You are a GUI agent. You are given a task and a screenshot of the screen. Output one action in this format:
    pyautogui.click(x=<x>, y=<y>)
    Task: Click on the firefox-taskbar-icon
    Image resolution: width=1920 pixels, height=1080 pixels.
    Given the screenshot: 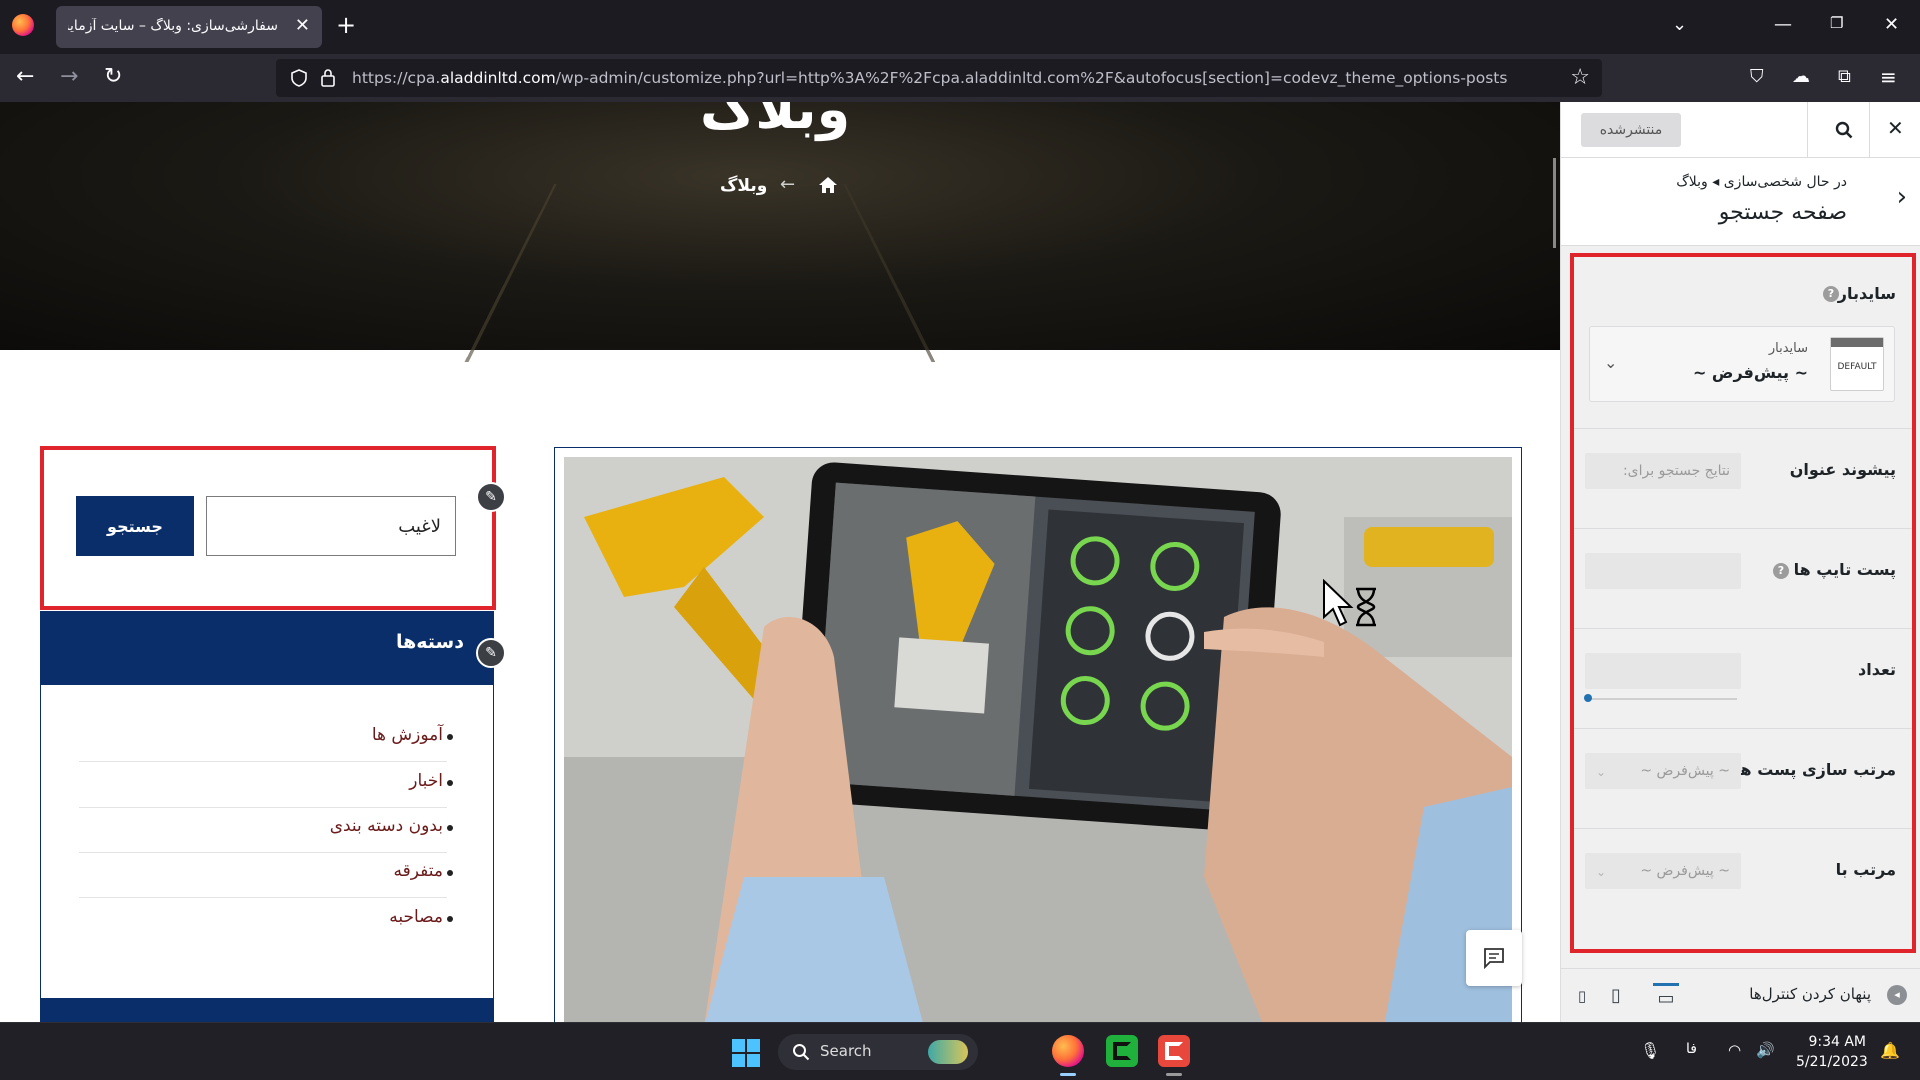 What is the action you would take?
    pyautogui.click(x=1068, y=1051)
    